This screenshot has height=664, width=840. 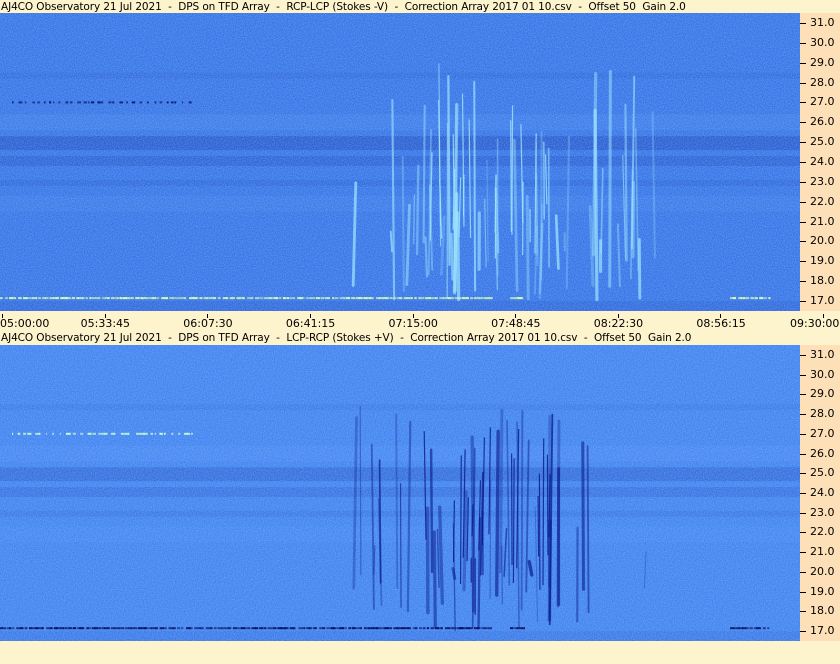 What do you see at coordinates (822, 571) in the screenshot?
I see `y-tick-label: 20.0` at bounding box center [822, 571].